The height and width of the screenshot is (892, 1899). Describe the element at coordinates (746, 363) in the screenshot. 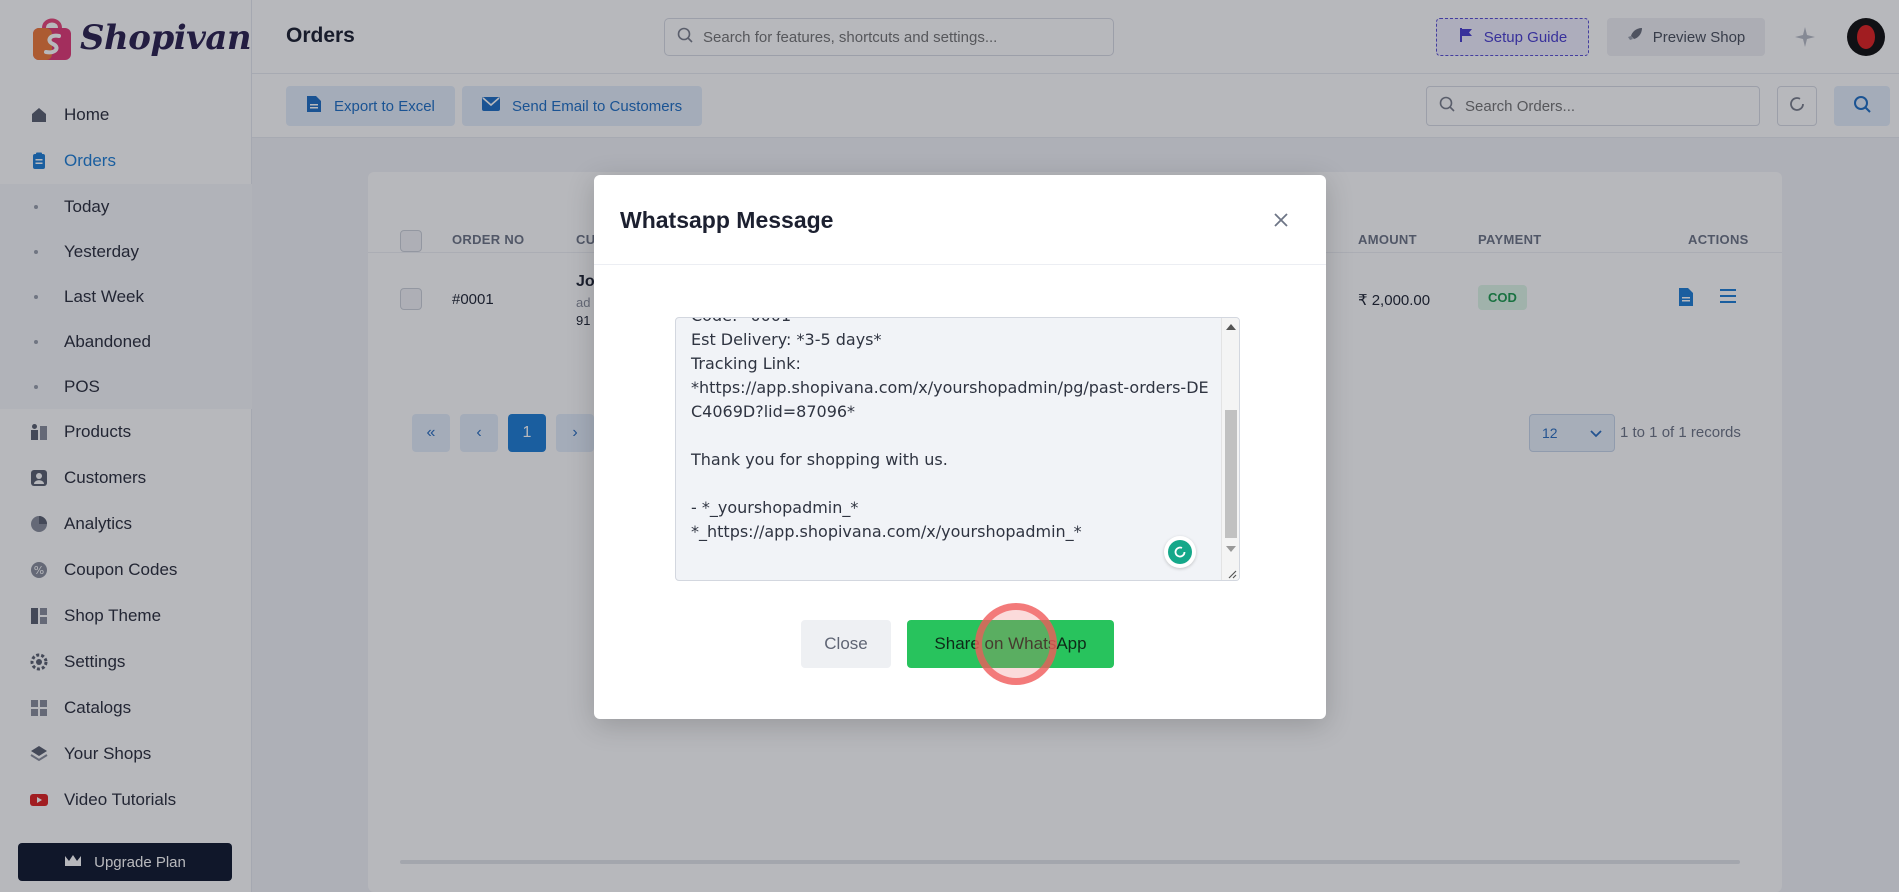

I see `message-line: Tracking Link:` at that location.